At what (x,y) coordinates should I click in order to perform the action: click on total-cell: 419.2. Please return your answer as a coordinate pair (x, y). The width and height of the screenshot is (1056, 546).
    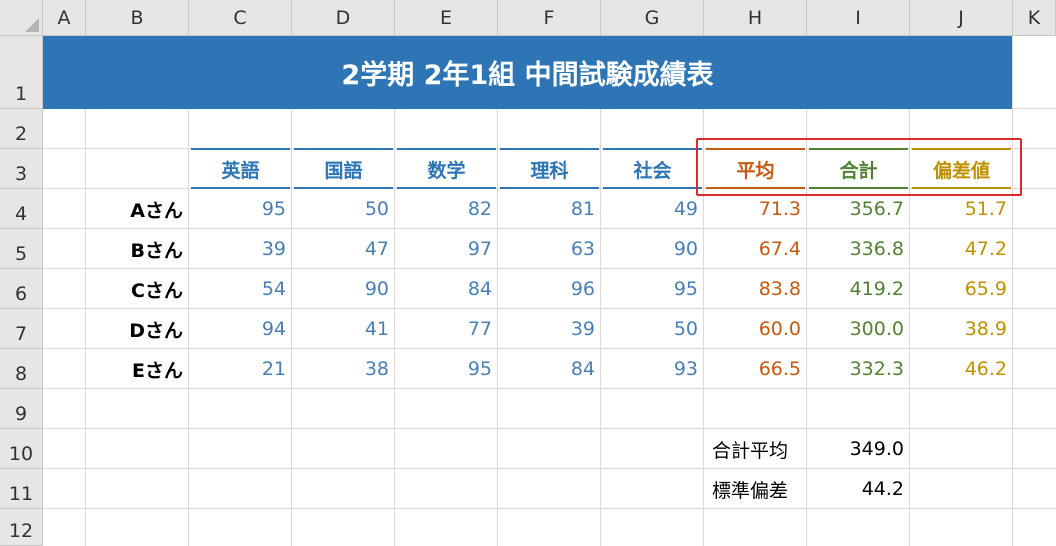
    Looking at the image, I should click on (858, 289).